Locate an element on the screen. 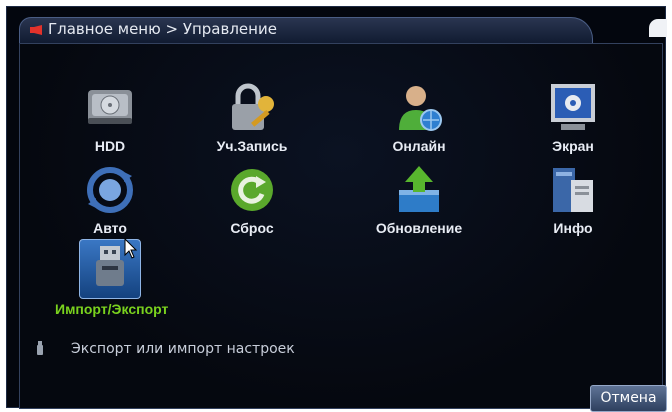  title-bar: Главное меню > Управление is located at coordinates (306, 30).